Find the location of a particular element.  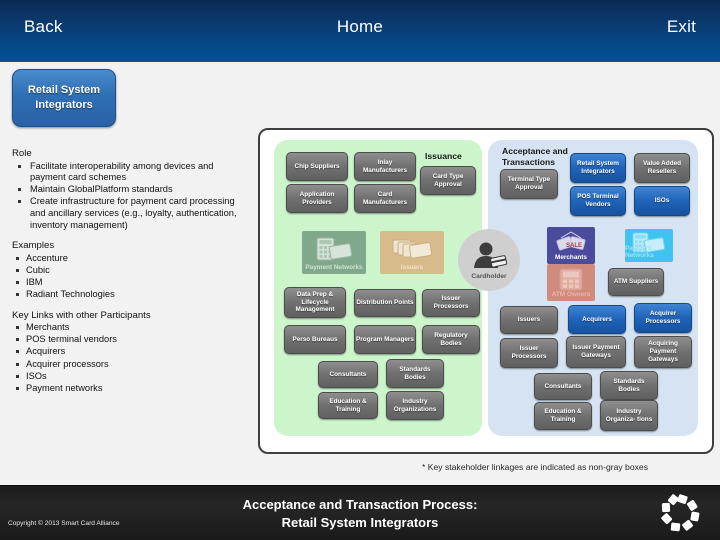

node-inlay-manufacturers: Inlay Manufacturers is located at coordinates (385, 166).